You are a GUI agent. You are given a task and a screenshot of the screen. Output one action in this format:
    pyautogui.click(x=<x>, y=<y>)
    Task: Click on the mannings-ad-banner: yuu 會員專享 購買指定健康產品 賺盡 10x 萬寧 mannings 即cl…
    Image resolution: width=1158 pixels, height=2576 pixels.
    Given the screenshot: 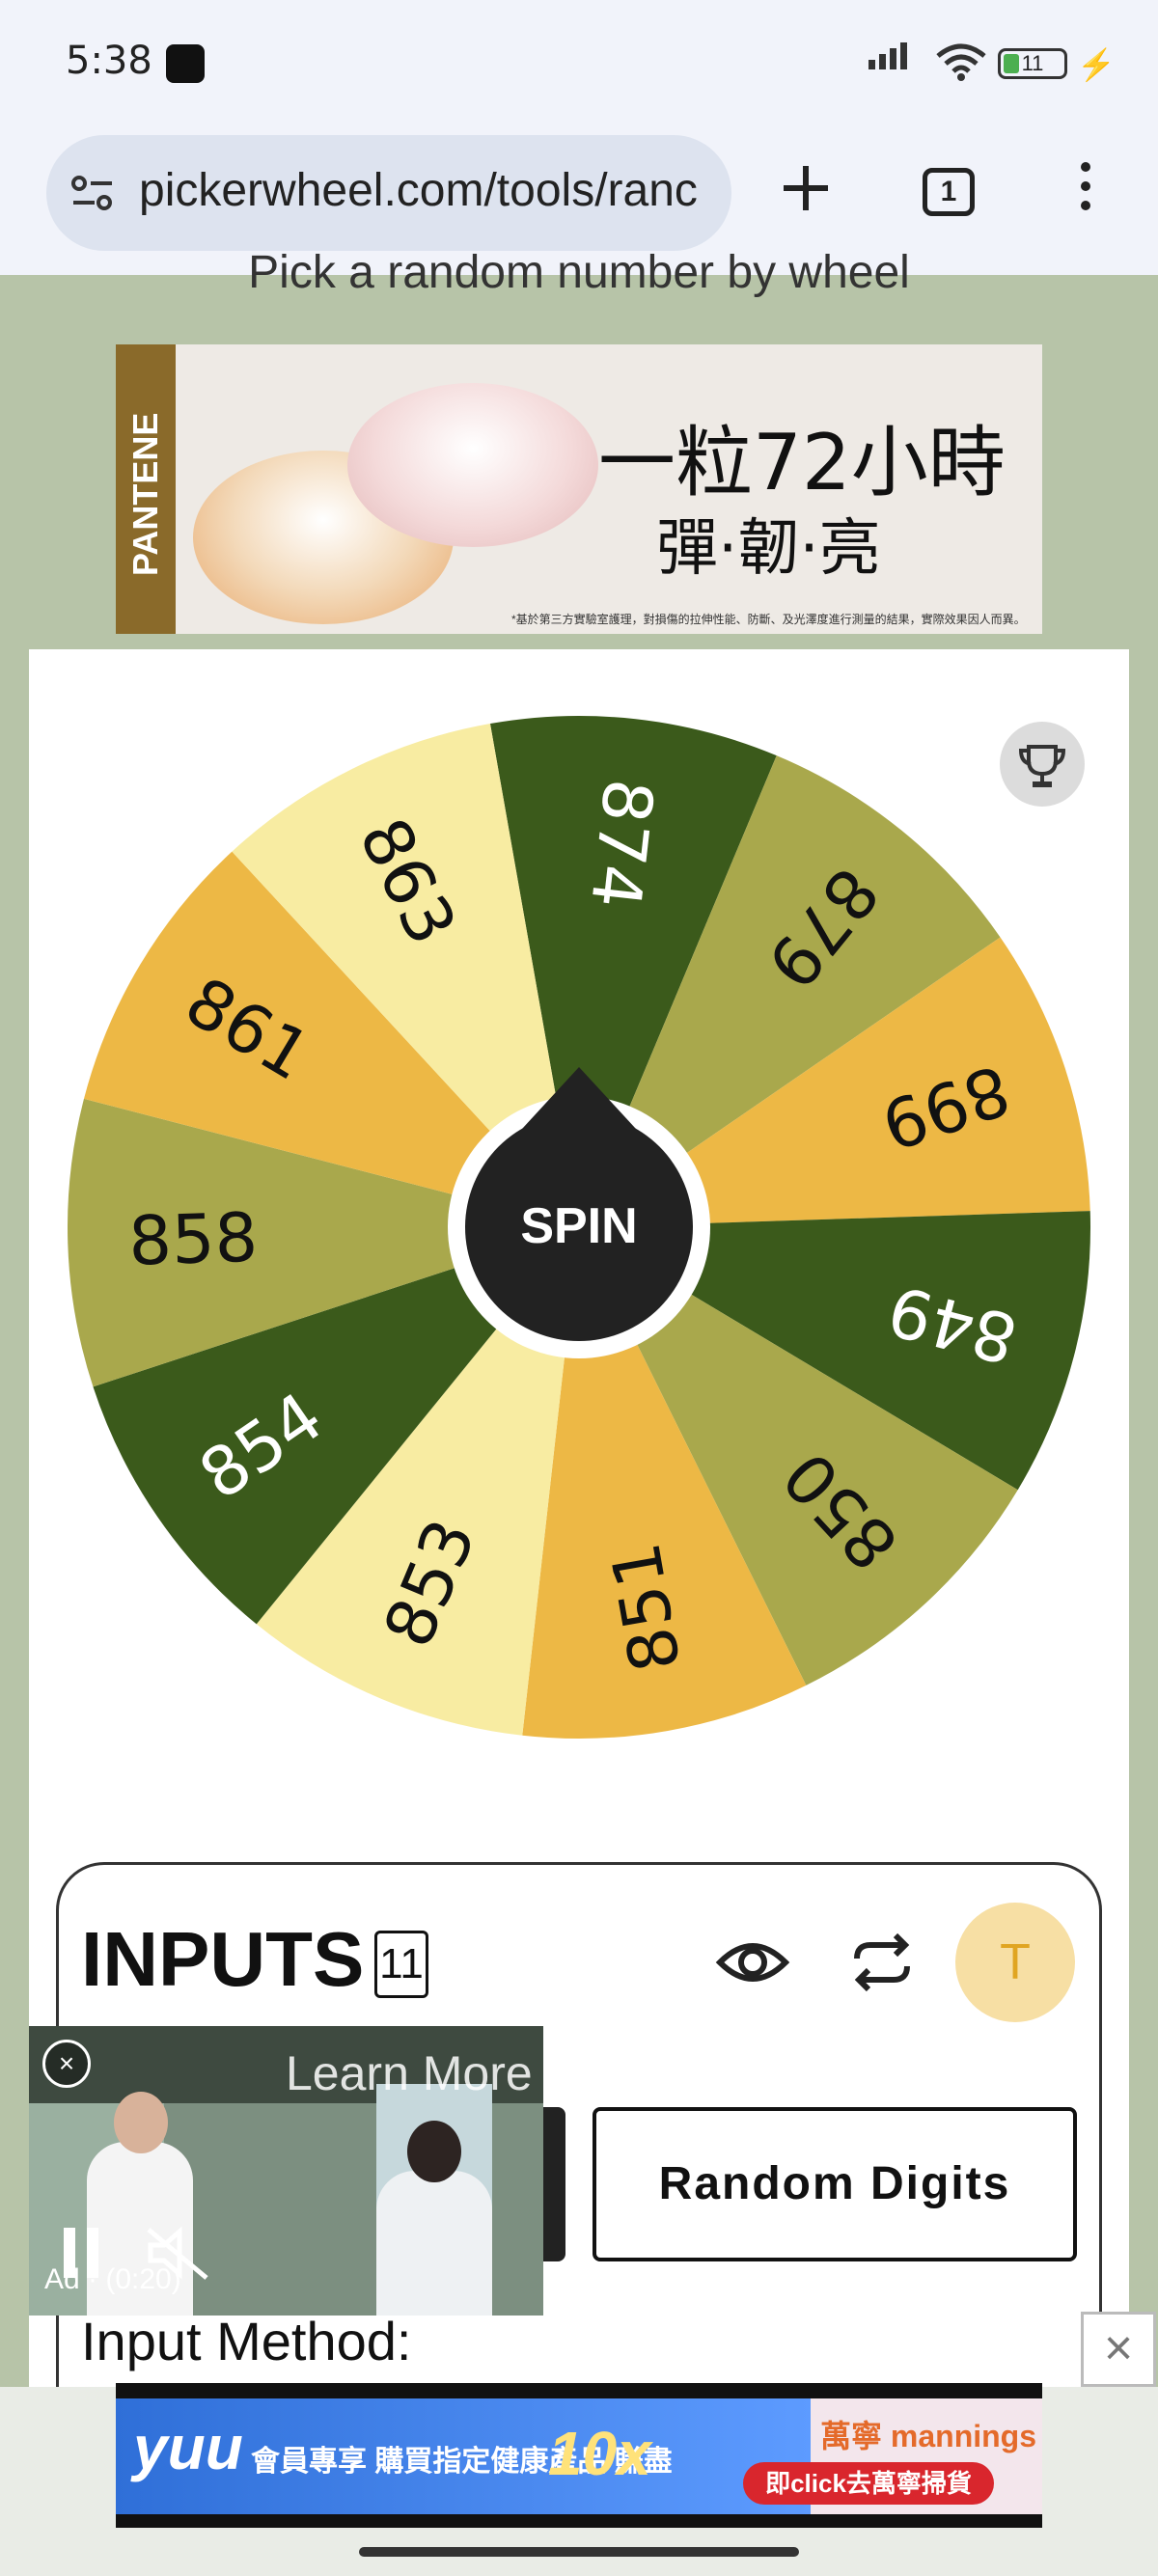 What is the action you would take?
    pyautogui.click(x=579, y=2456)
    